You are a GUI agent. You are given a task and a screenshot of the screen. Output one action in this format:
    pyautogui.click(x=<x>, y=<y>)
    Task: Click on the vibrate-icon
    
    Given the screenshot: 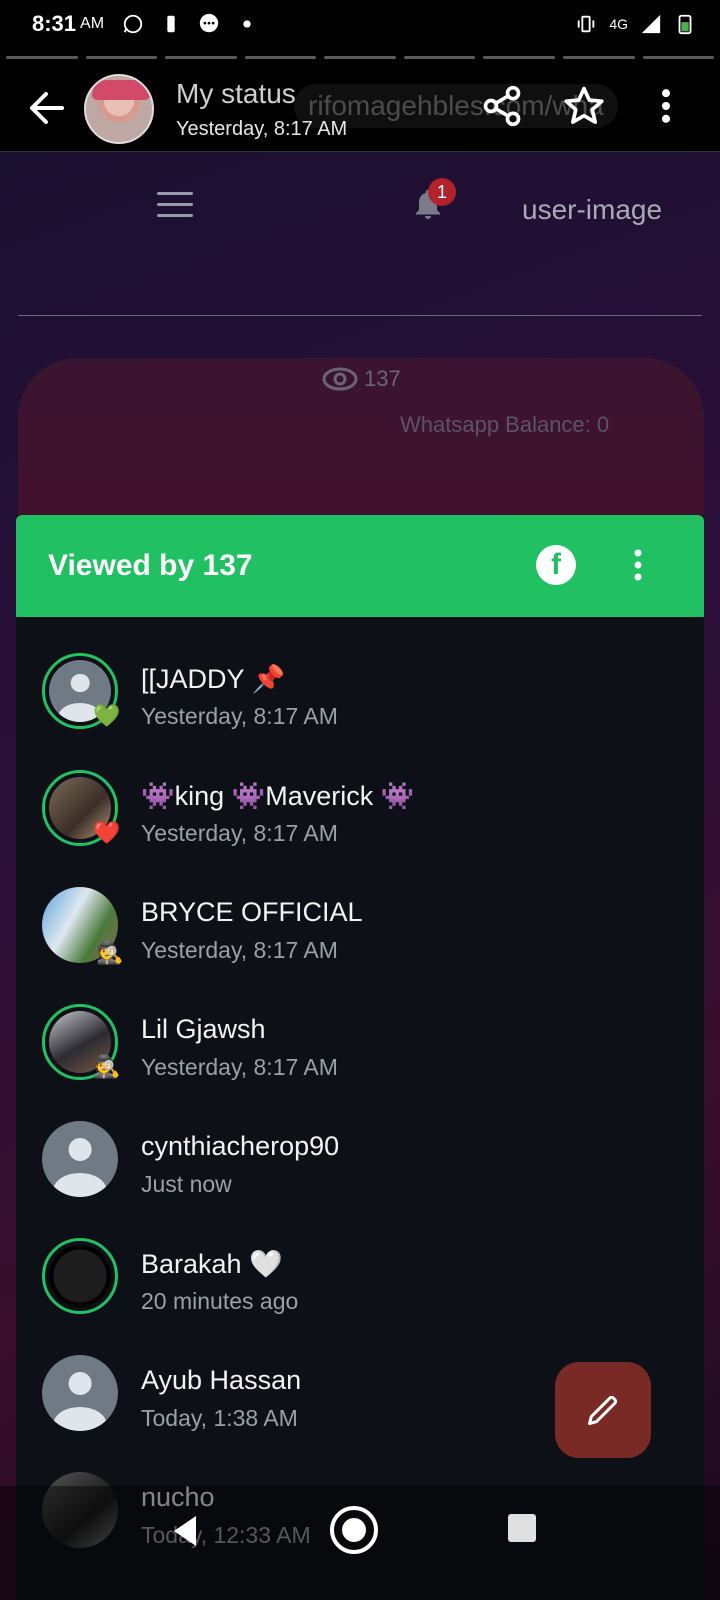 What is the action you would take?
    pyautogui.click(x=586, y=24)
    